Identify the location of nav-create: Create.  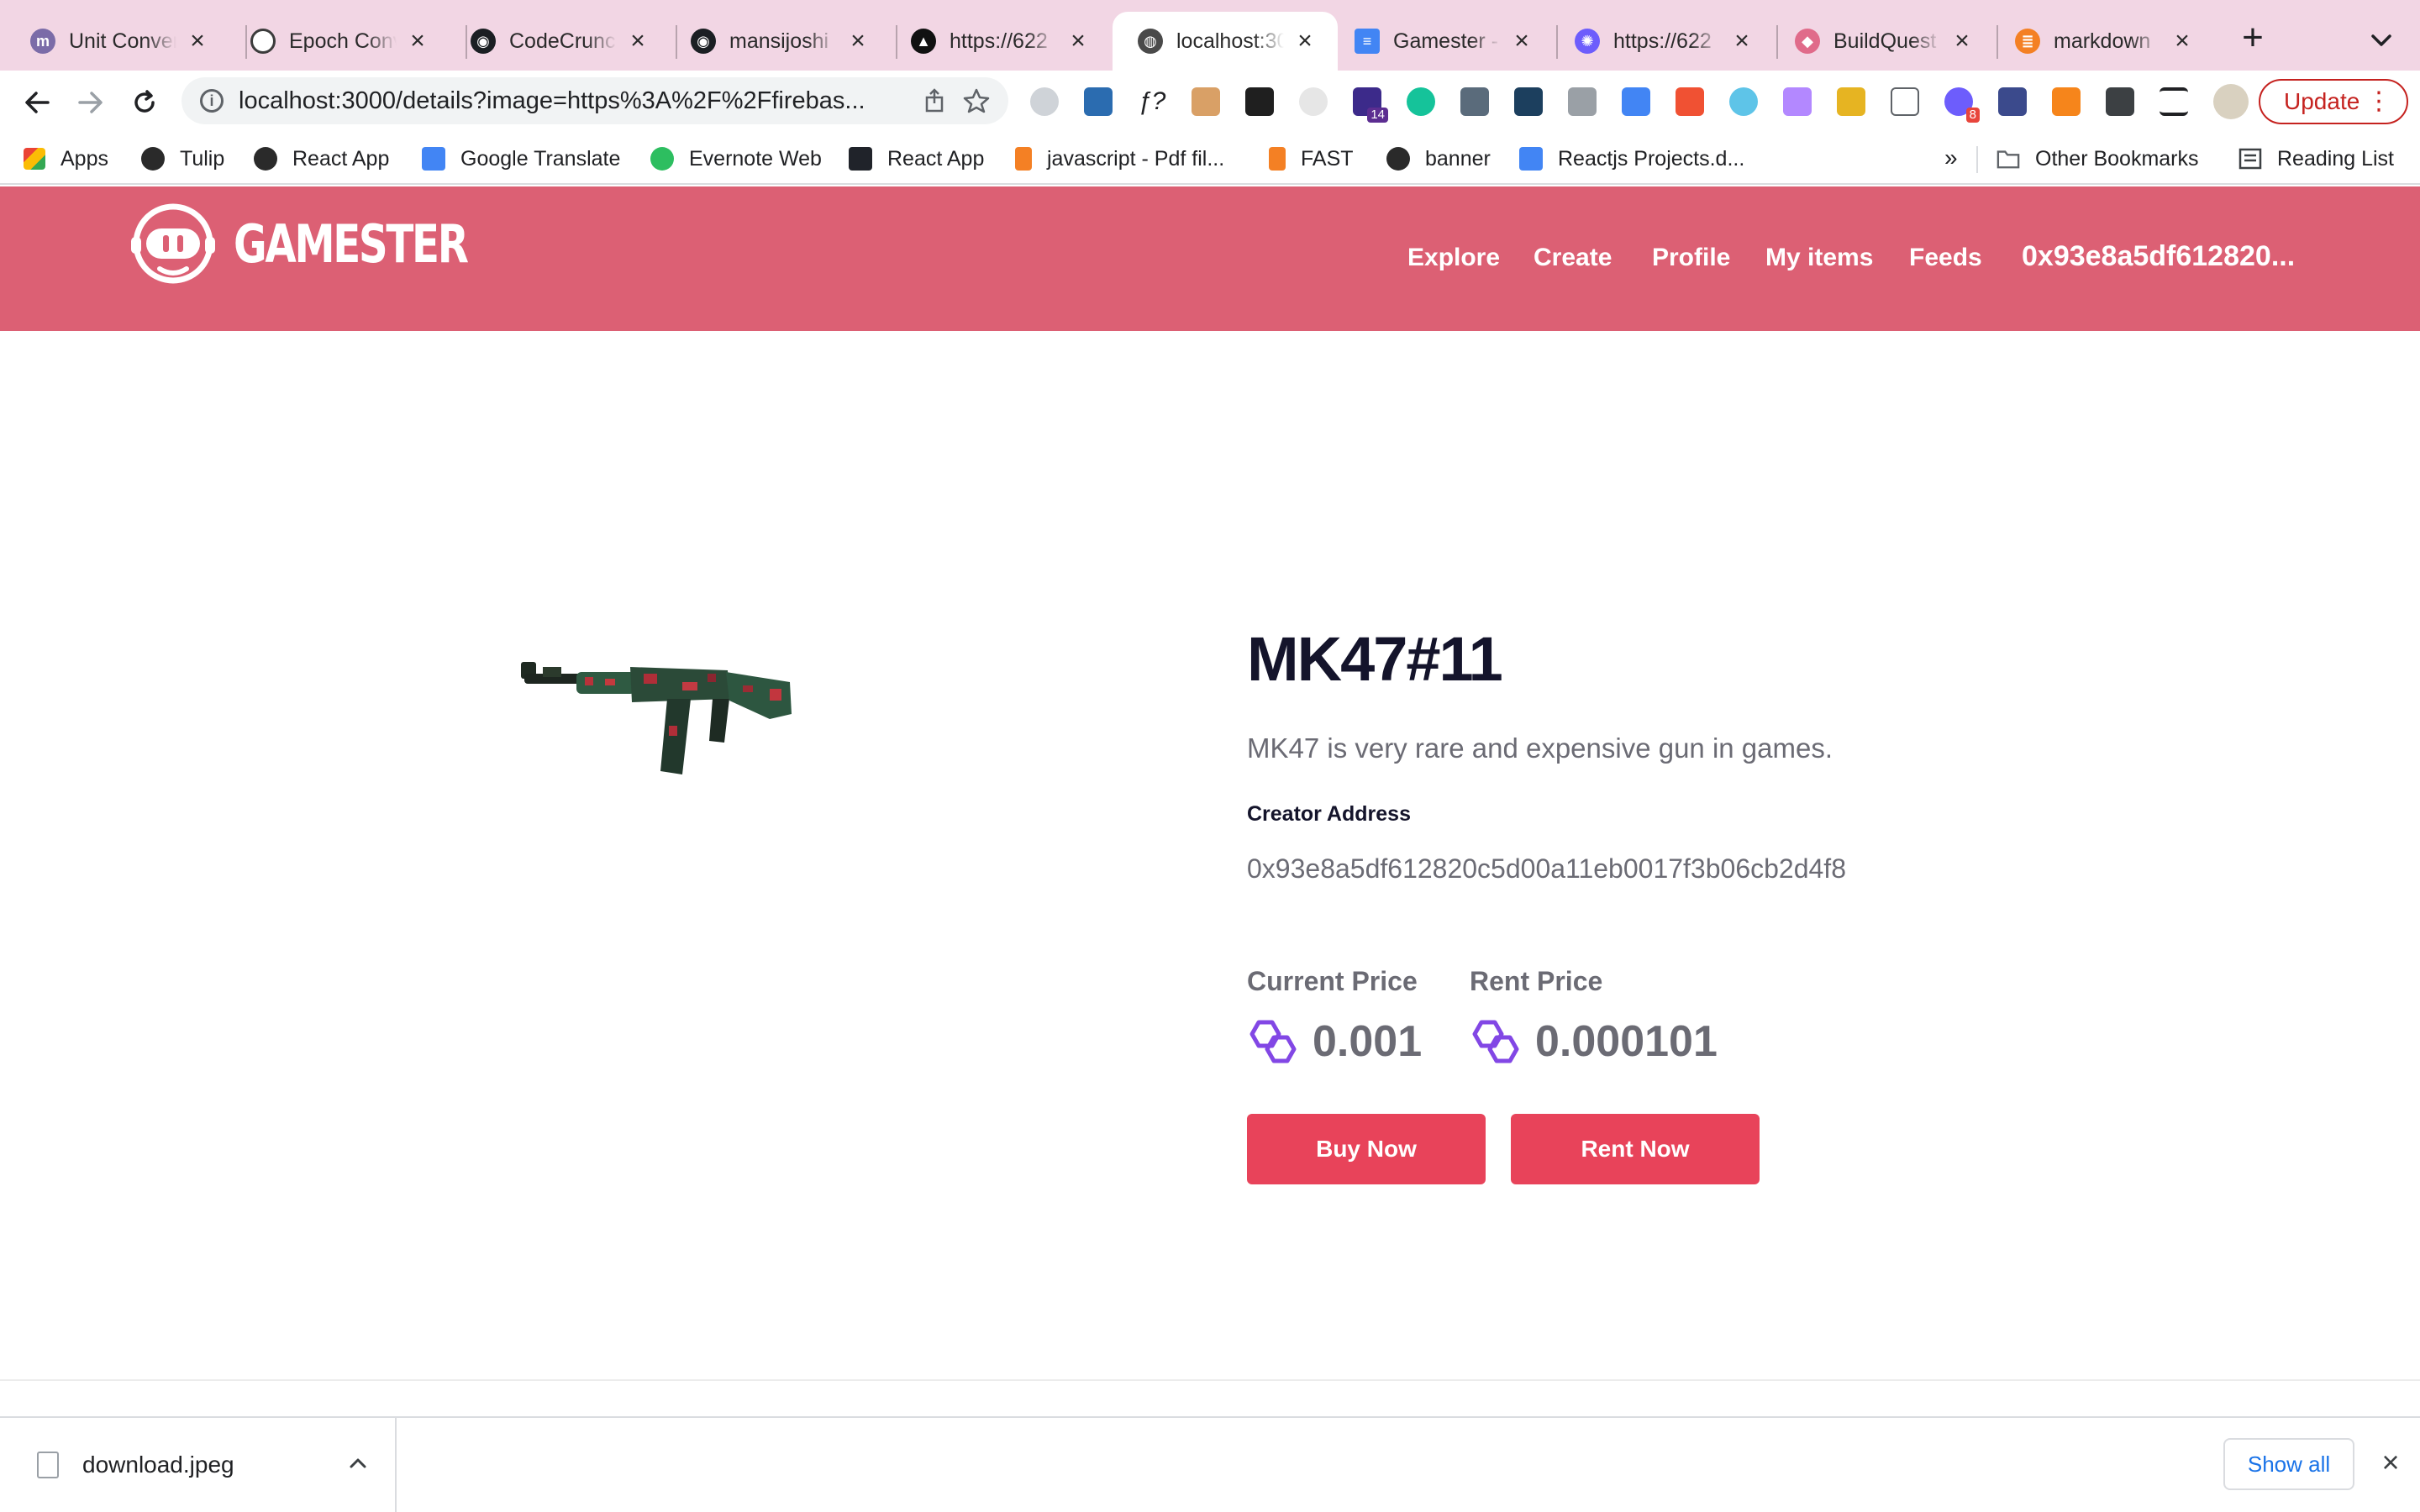
(1573, 258).